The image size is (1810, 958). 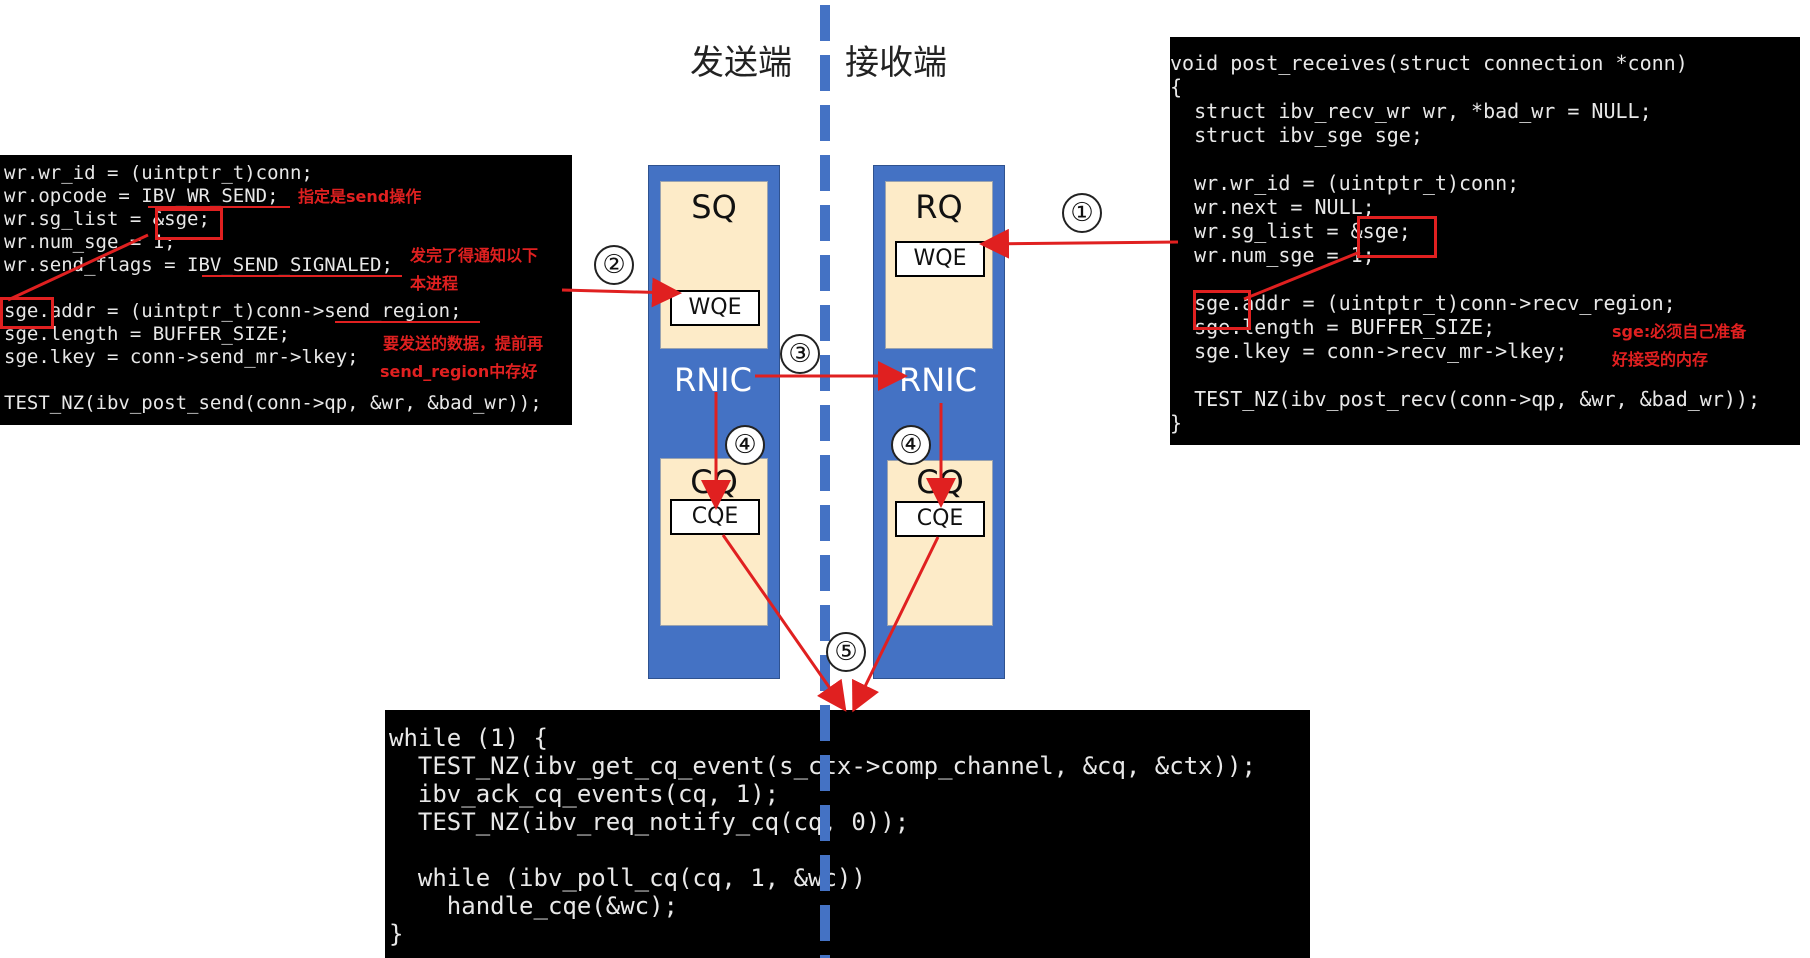 I want to click on annotation-notify-1: 发完了得通知以下, so click(x=474, y=255).